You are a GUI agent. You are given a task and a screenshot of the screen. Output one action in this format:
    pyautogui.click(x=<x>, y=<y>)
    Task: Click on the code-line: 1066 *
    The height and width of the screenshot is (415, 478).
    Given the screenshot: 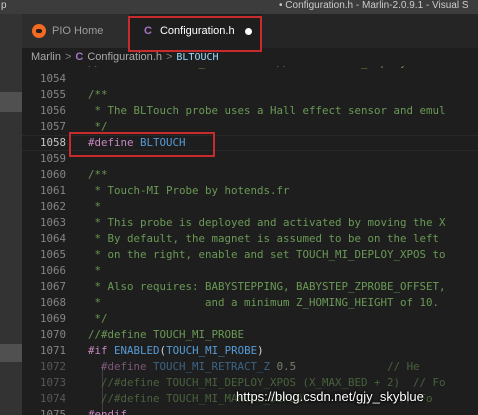 What is the action you would take?
    pyautogui.click(x=250, y=271)
    